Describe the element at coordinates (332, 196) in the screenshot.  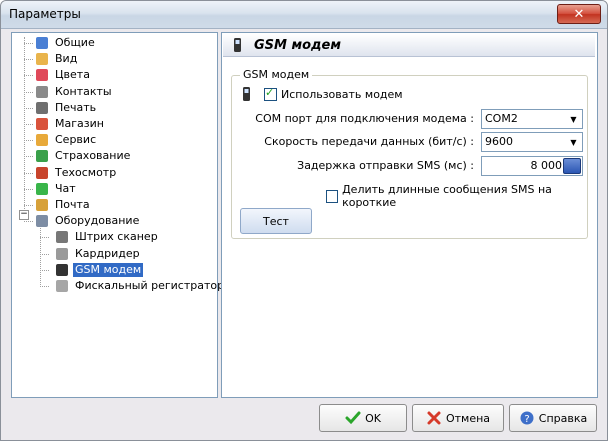
I see `split-sms-checkbox` at that location.